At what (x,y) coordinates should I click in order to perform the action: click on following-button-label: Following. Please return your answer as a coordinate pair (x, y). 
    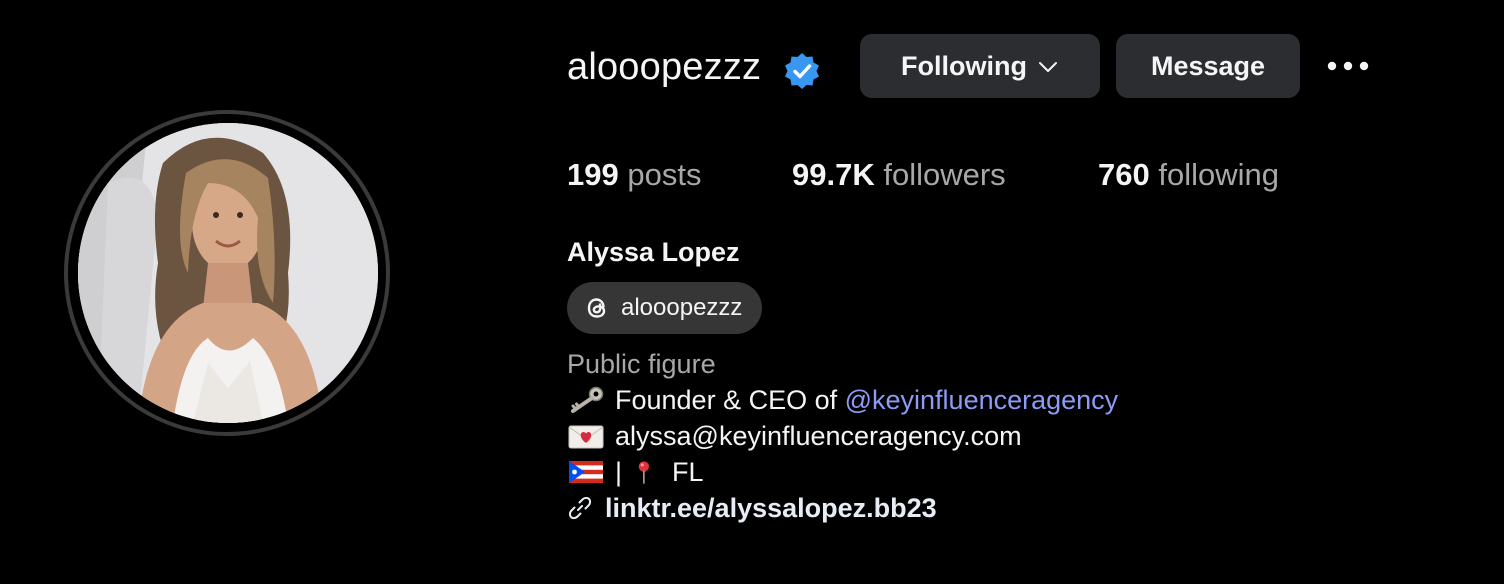
    Looking at the image, I should click on (964, 65).